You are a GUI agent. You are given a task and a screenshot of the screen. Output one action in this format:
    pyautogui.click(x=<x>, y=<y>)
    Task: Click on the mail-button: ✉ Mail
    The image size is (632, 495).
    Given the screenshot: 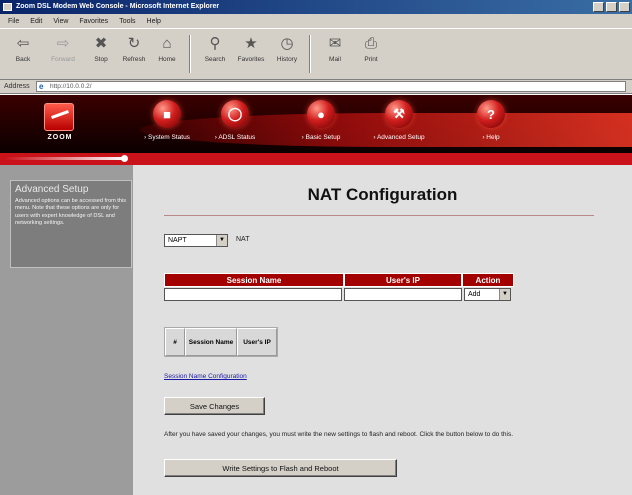 What is the action you would take?
    pyautogui.click(x=335, y=54)
    